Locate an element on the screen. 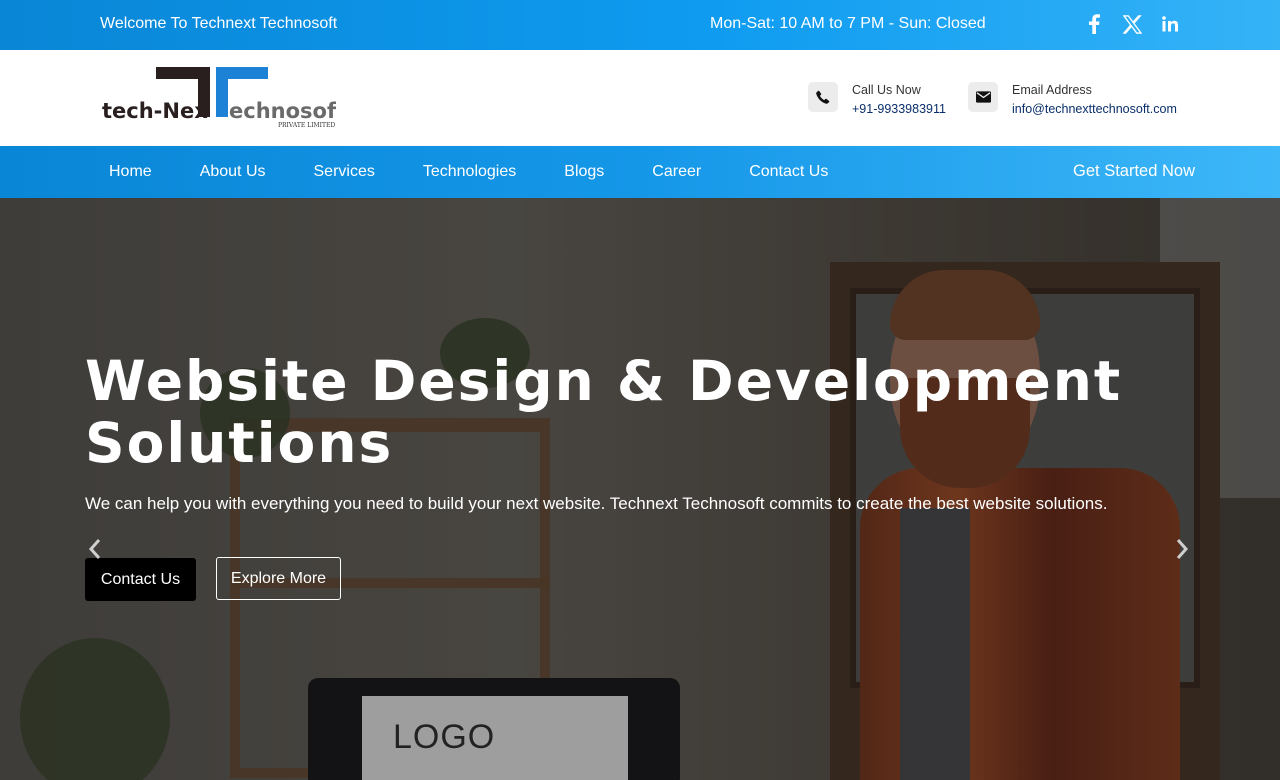 The image size is (1280, 780). phone-link: +91-9933983911 is located at coordinates (899, 109).